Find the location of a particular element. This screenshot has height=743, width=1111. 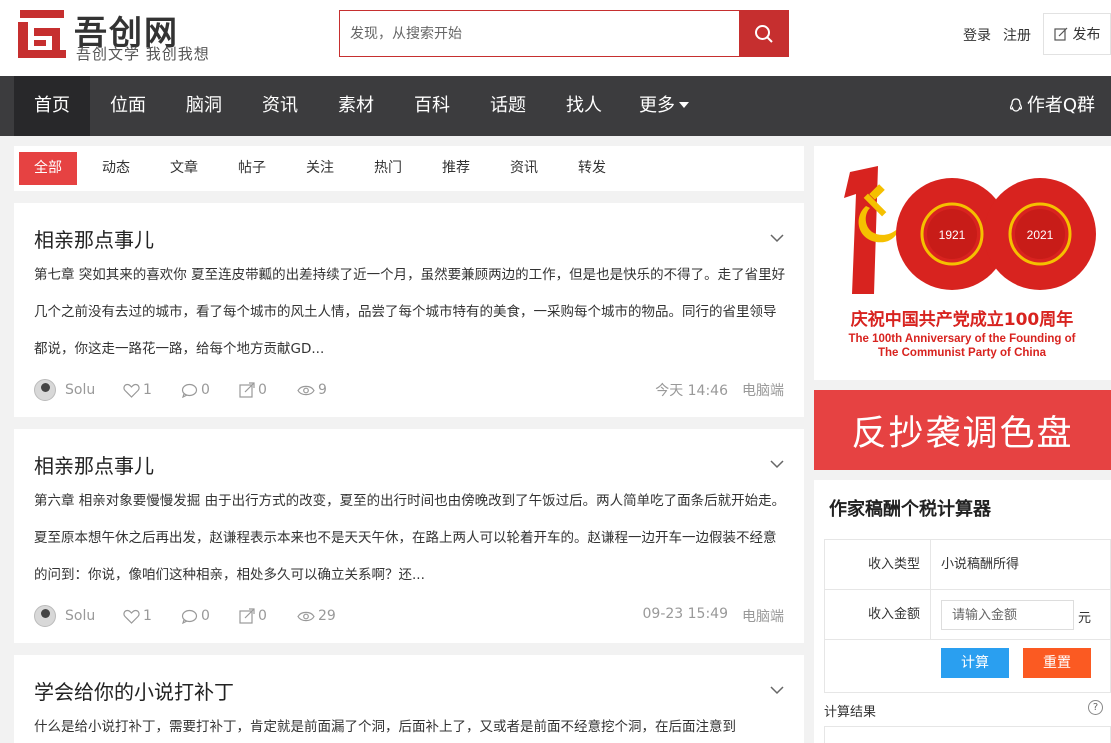

view-stat: 9 is located at coordinates (326, 390).